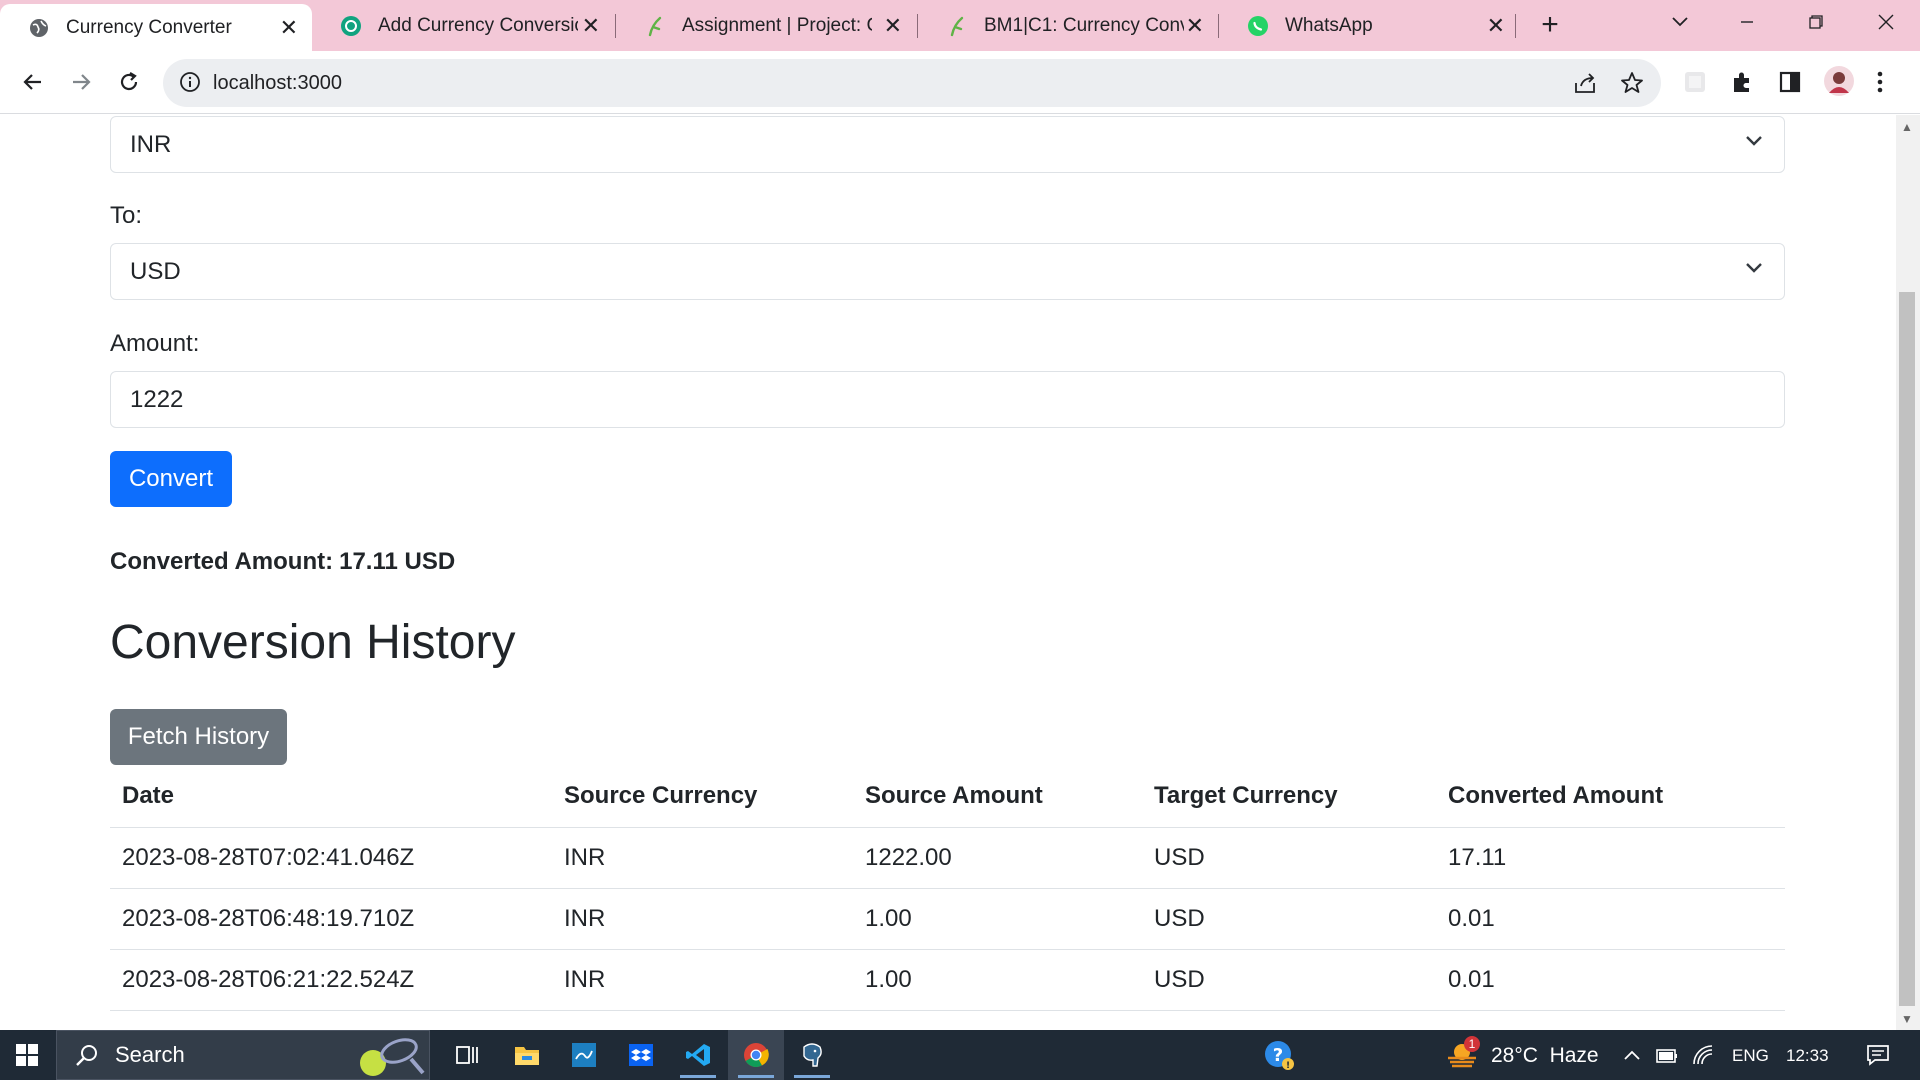 This screenshot has width=1920, height=1080. What do you see at coordinates (641, 1055) in the screenshot?
I see `dropbox-icon` at bounding box center [641, 1055].